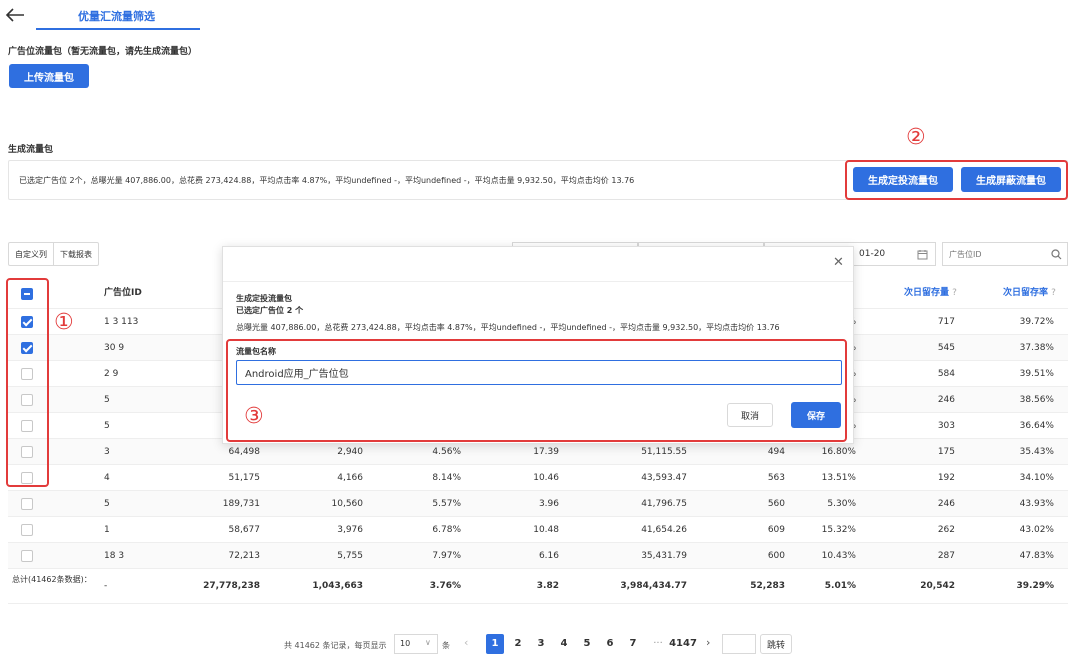 The height and width of the screenshot is (654, 1087). I want to click on cell-c9: 37.38%, so click(1036, 348).